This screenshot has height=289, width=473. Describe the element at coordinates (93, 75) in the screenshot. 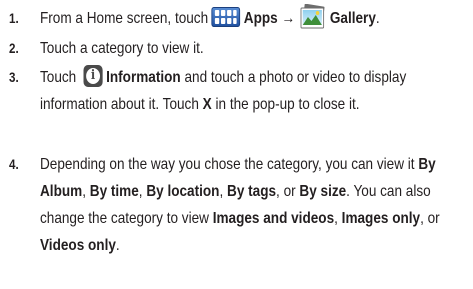

I see `info-icon: i` at that location.